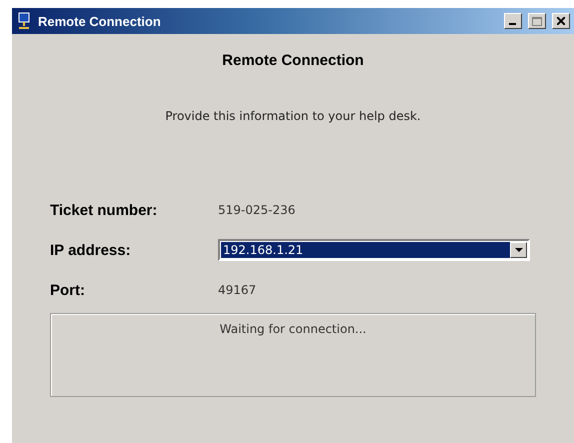 Image resolution: width=574 pixels, height=443 pixels. I want to click on field-value: 519-025-236, so click(257, 210).